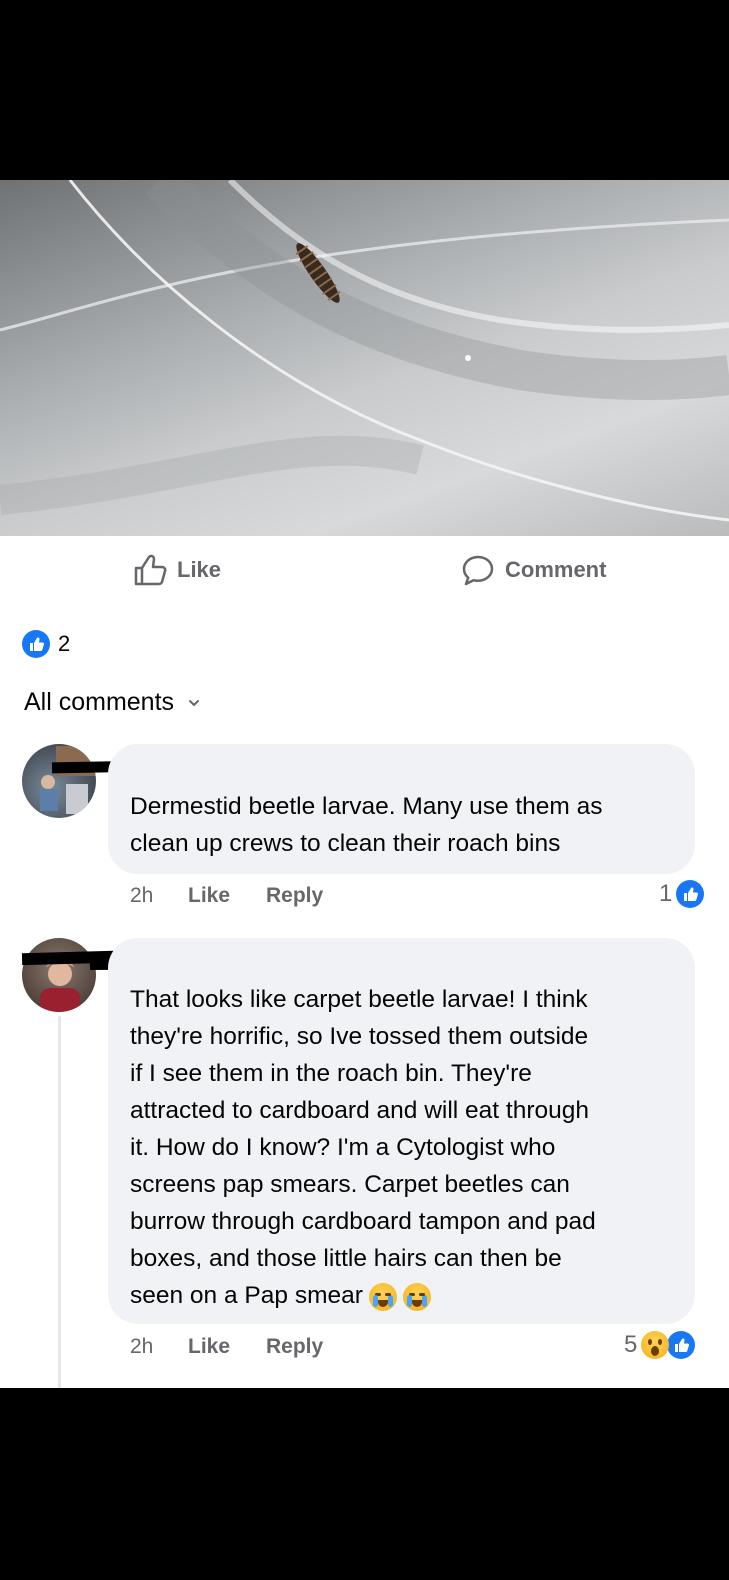  What do you see at coordinates (556, 569) in the screenshot?
I see `comment-button-label: Comment` at bounding box center [556, 569].